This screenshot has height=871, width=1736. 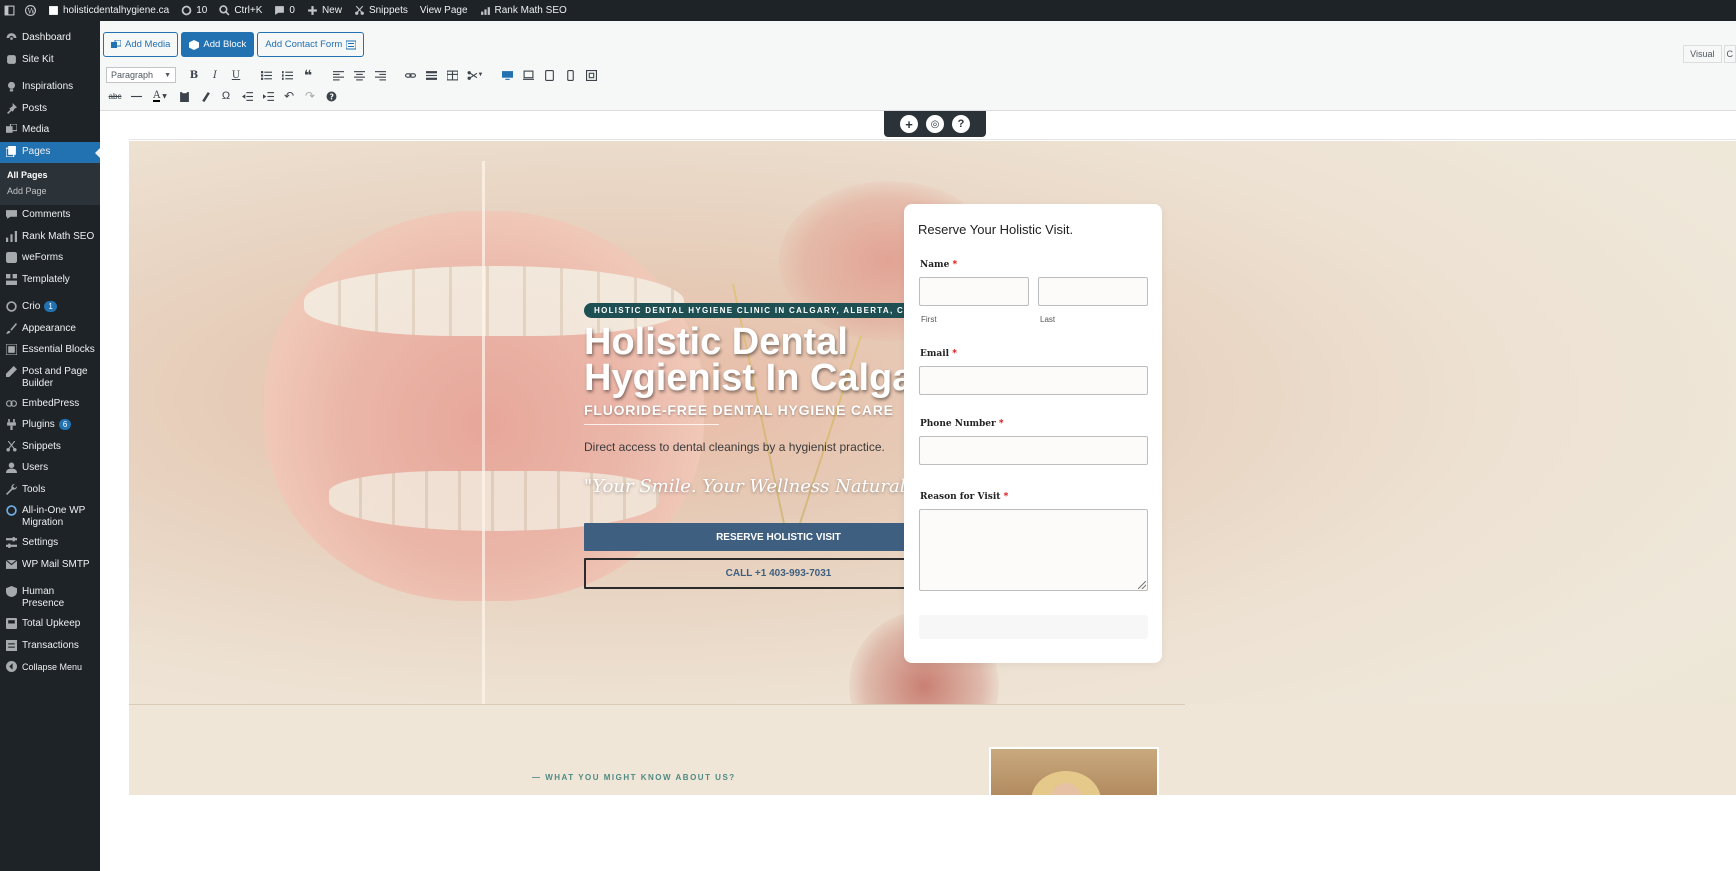 What do you see at coordinates (50, 598) in the screenshot?
I see `sidebar-item-human-presence: Human Presence` at bounding box center [50, 598].